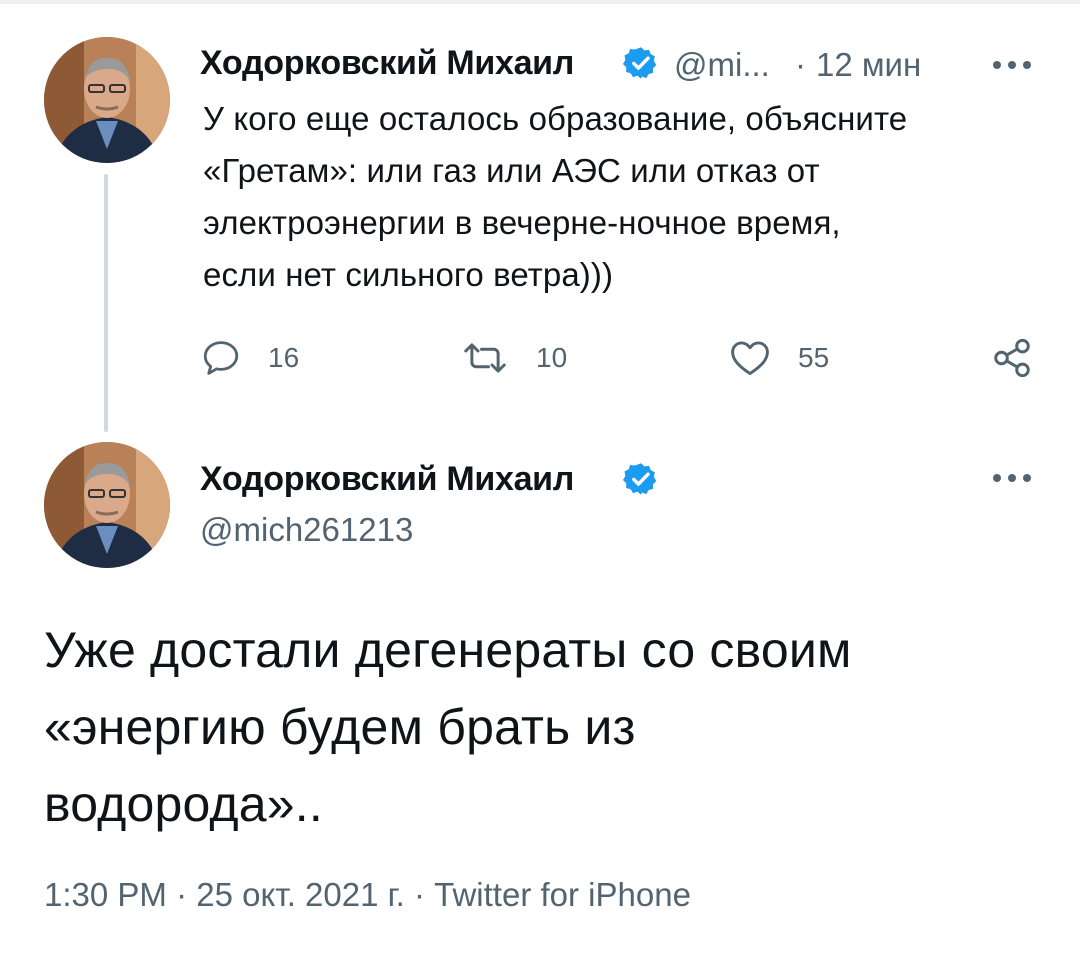 The width and height of the screenshot is (1080, 954). Describe the element at coordinates (249, 358) in the screenshot. I see `reply-button: 16` at that location.